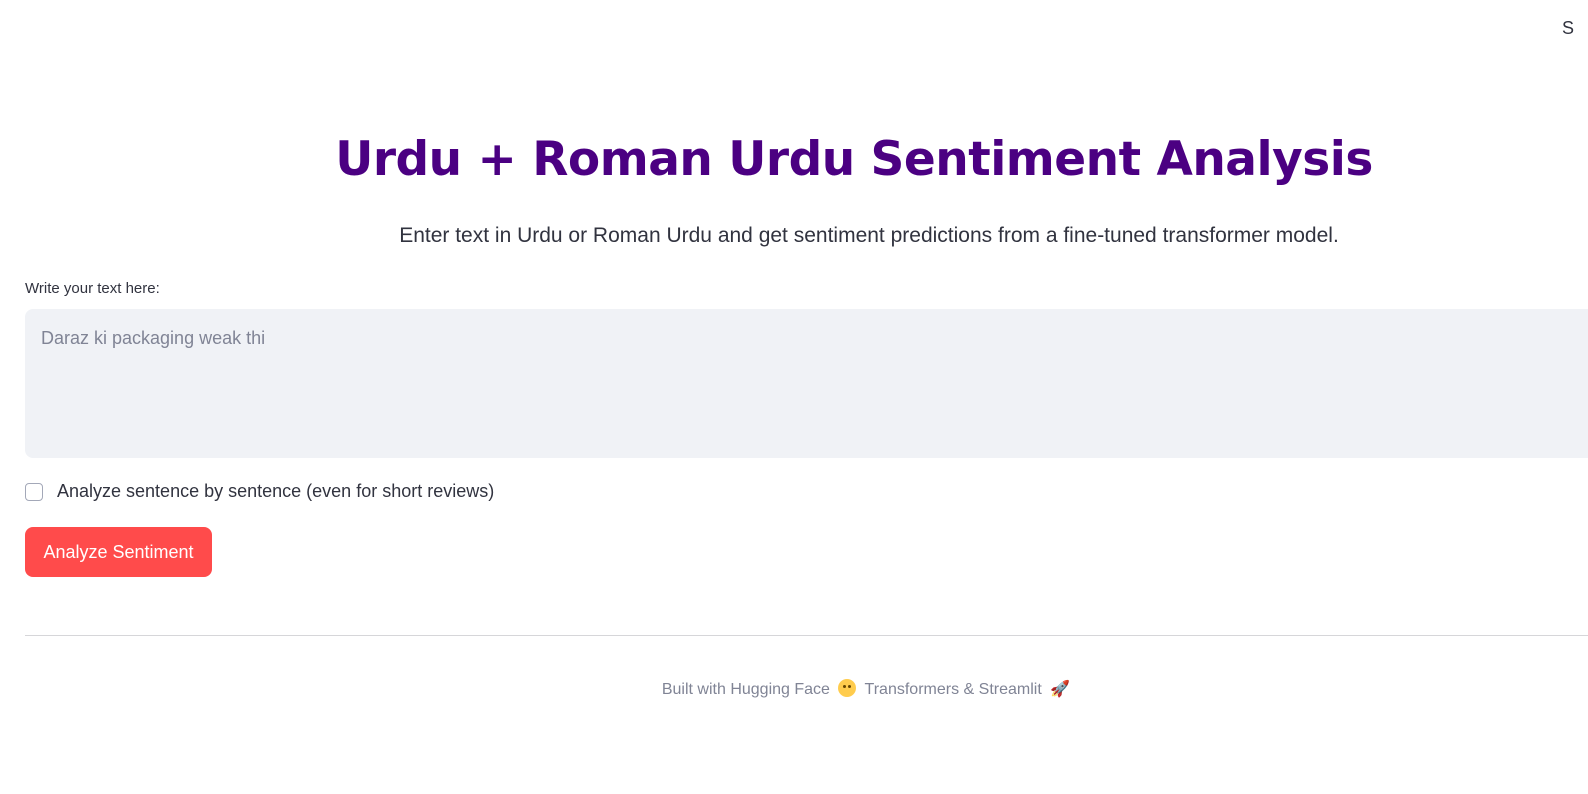 The height and width of the screenshot is (794, 1588). I want to click on divider, so click(806, 635).